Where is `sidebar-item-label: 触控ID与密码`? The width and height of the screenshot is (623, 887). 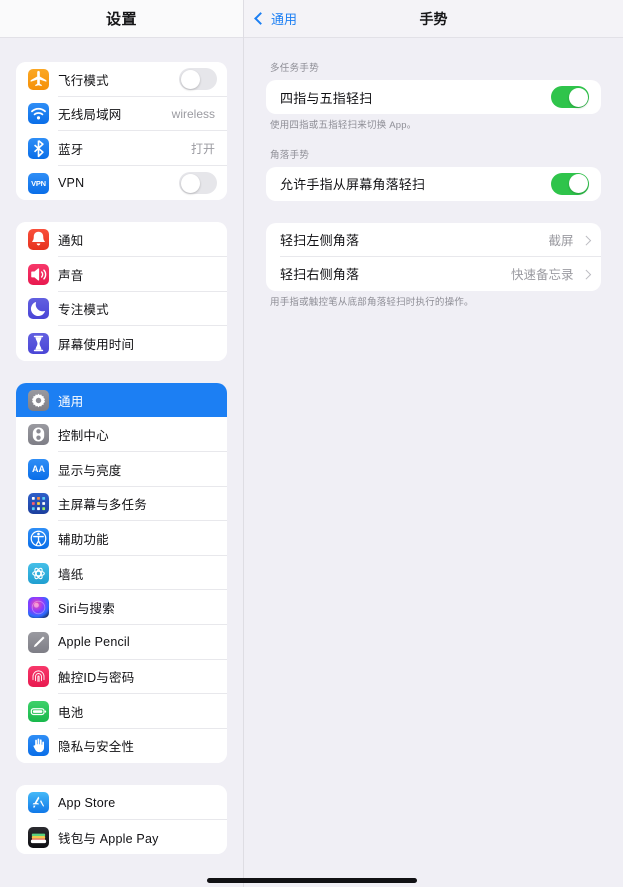 sidebar-item-label: 触控ID与密码 is located at coordinates (96, 678).